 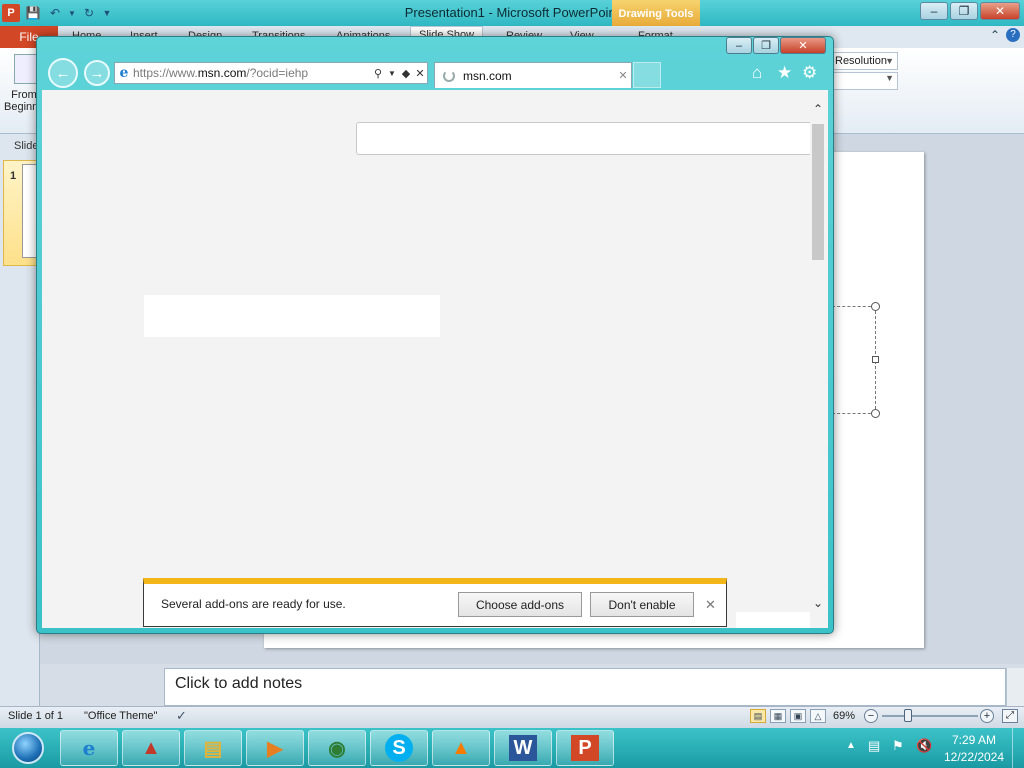 What do you see at coordinates (275, 748) in the screenshot?
I see `media-player-icon: ▶` at bounding box center [275, 748].